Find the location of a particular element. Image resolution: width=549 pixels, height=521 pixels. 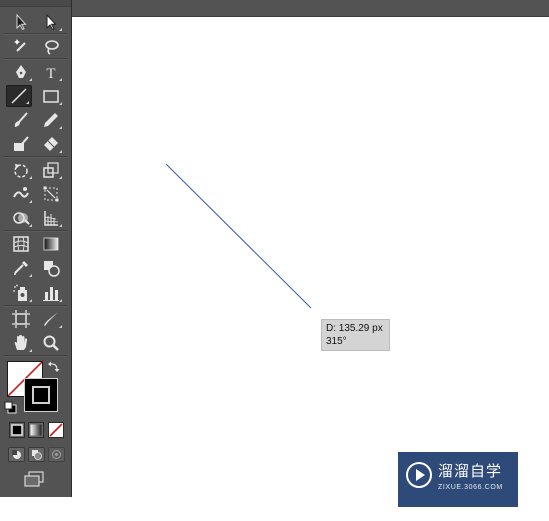

free-transform-icon is located at coordinates (51, 194).